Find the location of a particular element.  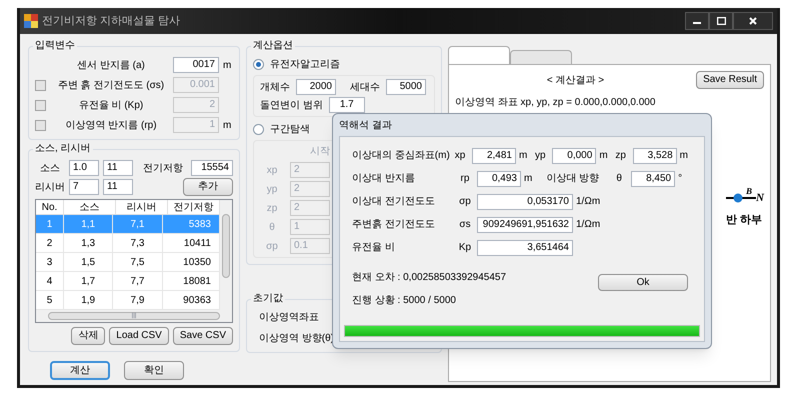

value-field: 2,481 is located at coordinates (494, 156).